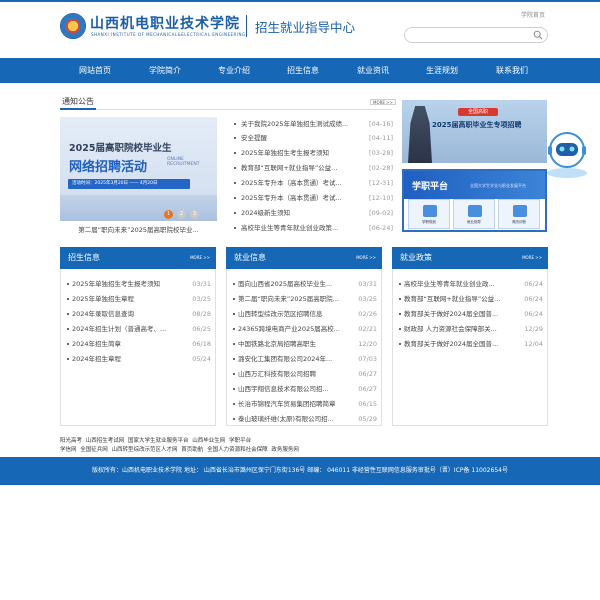 The image size is (600, 600). Describe the element at coordinates (194, 214) in the screenshot. I see `banner-page-3: 3` at that location.